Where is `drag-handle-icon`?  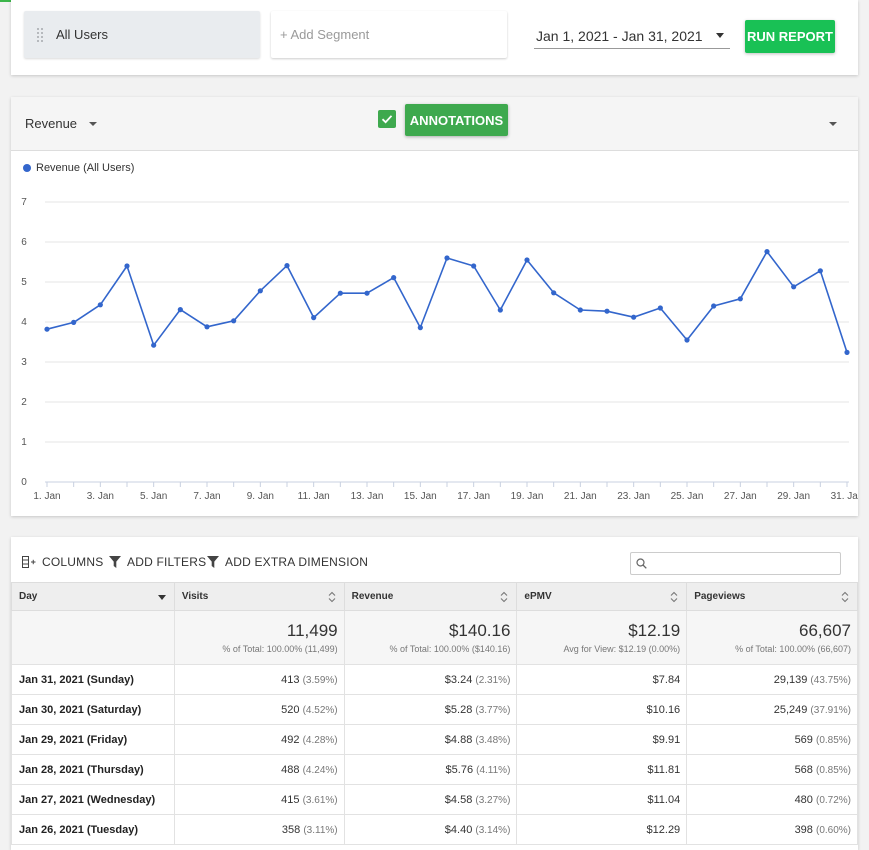
drag-handle-icon is located at coordinates (40, 34).